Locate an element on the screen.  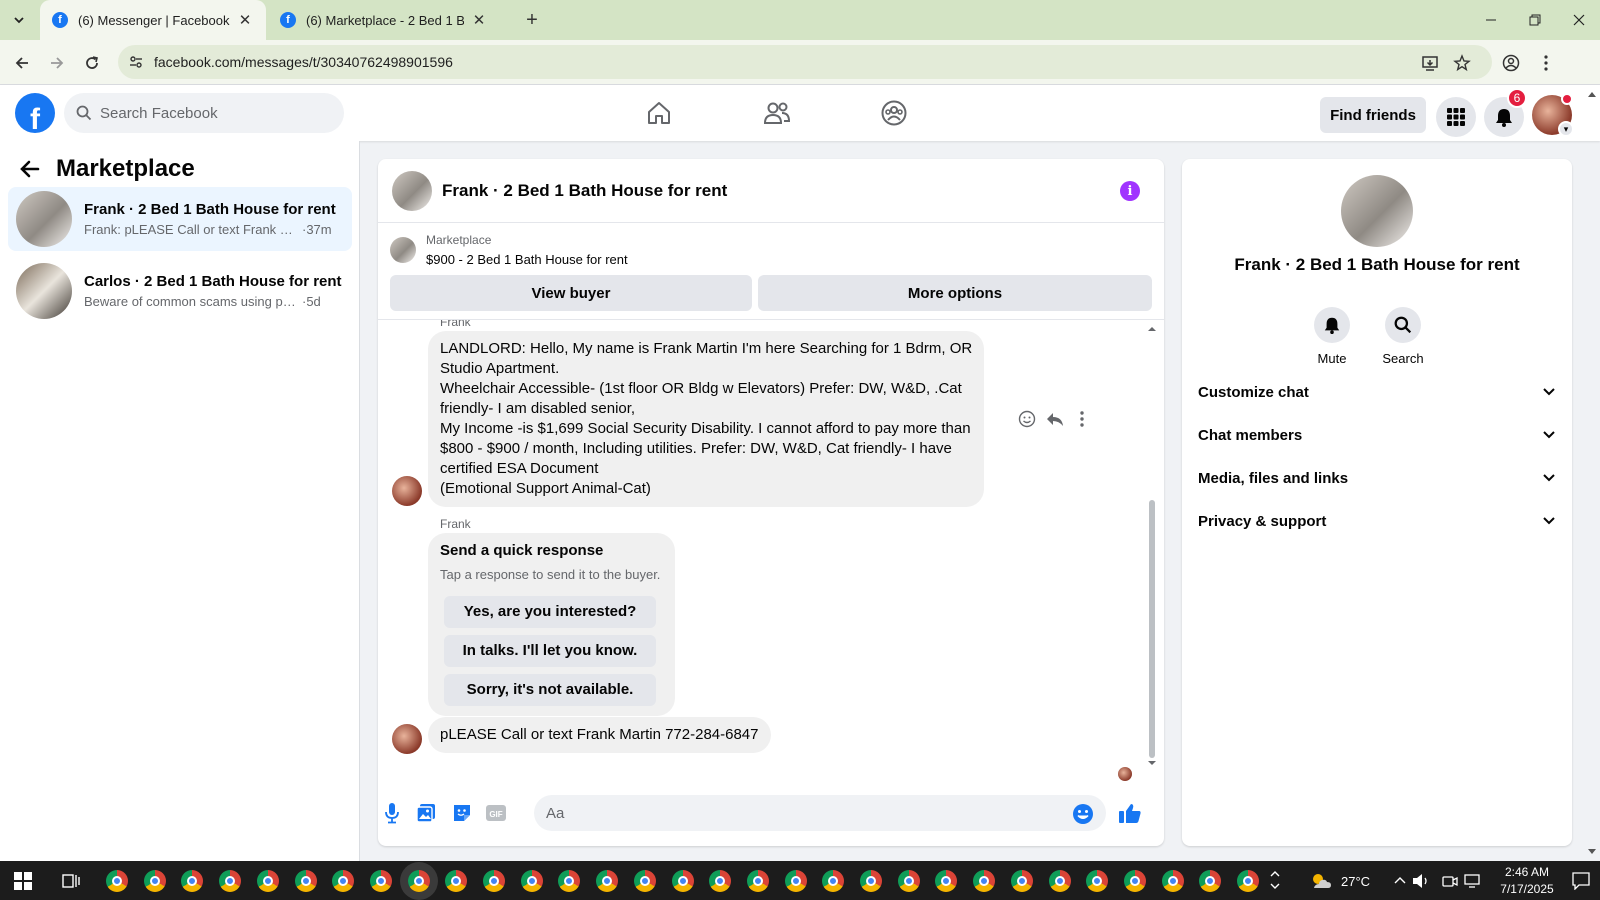
bookmark-button is located at coordinates (1462, 63).